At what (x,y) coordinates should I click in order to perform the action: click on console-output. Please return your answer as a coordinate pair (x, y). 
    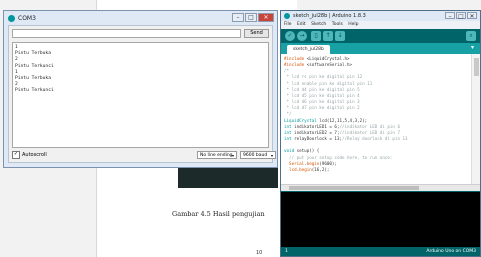
    Looking at the image, I should click on (380, 219).